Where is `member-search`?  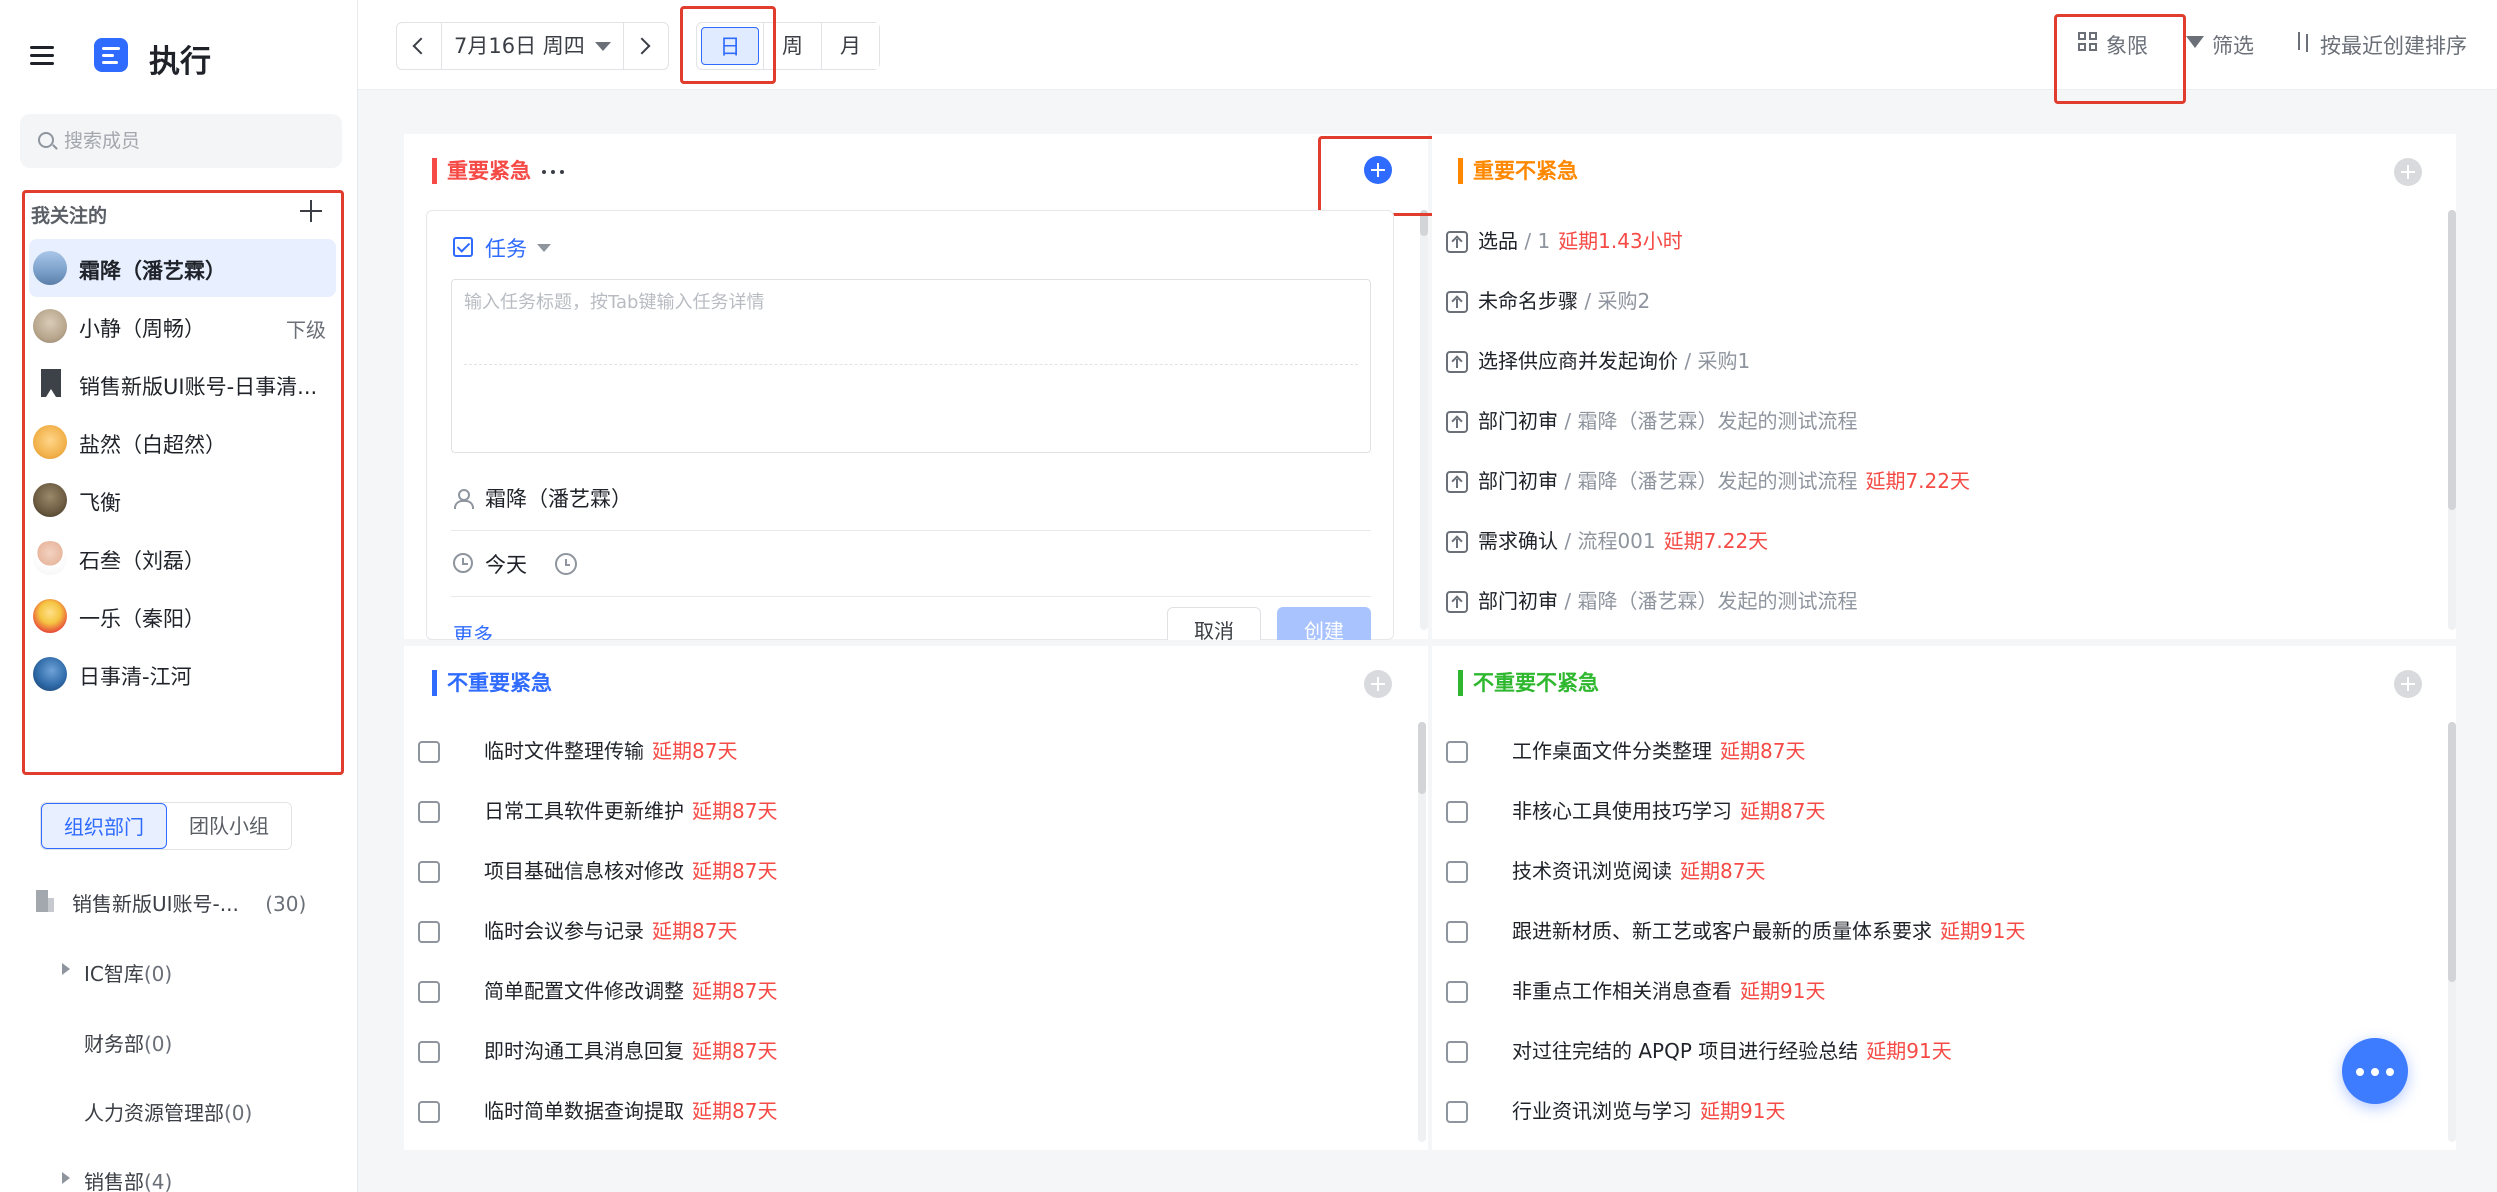 member-search is located at coordinates (181, 141).